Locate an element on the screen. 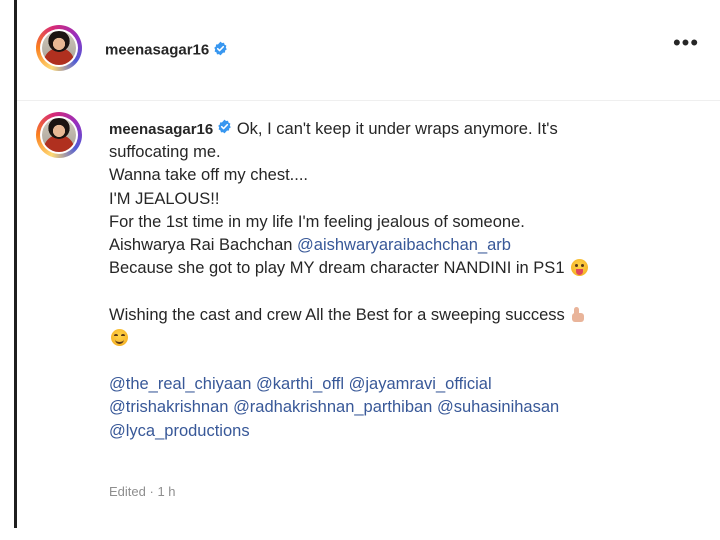 Image resolution: width=720 pixels, height=540 pixels. mention-link: @the_real_chiyaan is located at coordinates (180, 384).